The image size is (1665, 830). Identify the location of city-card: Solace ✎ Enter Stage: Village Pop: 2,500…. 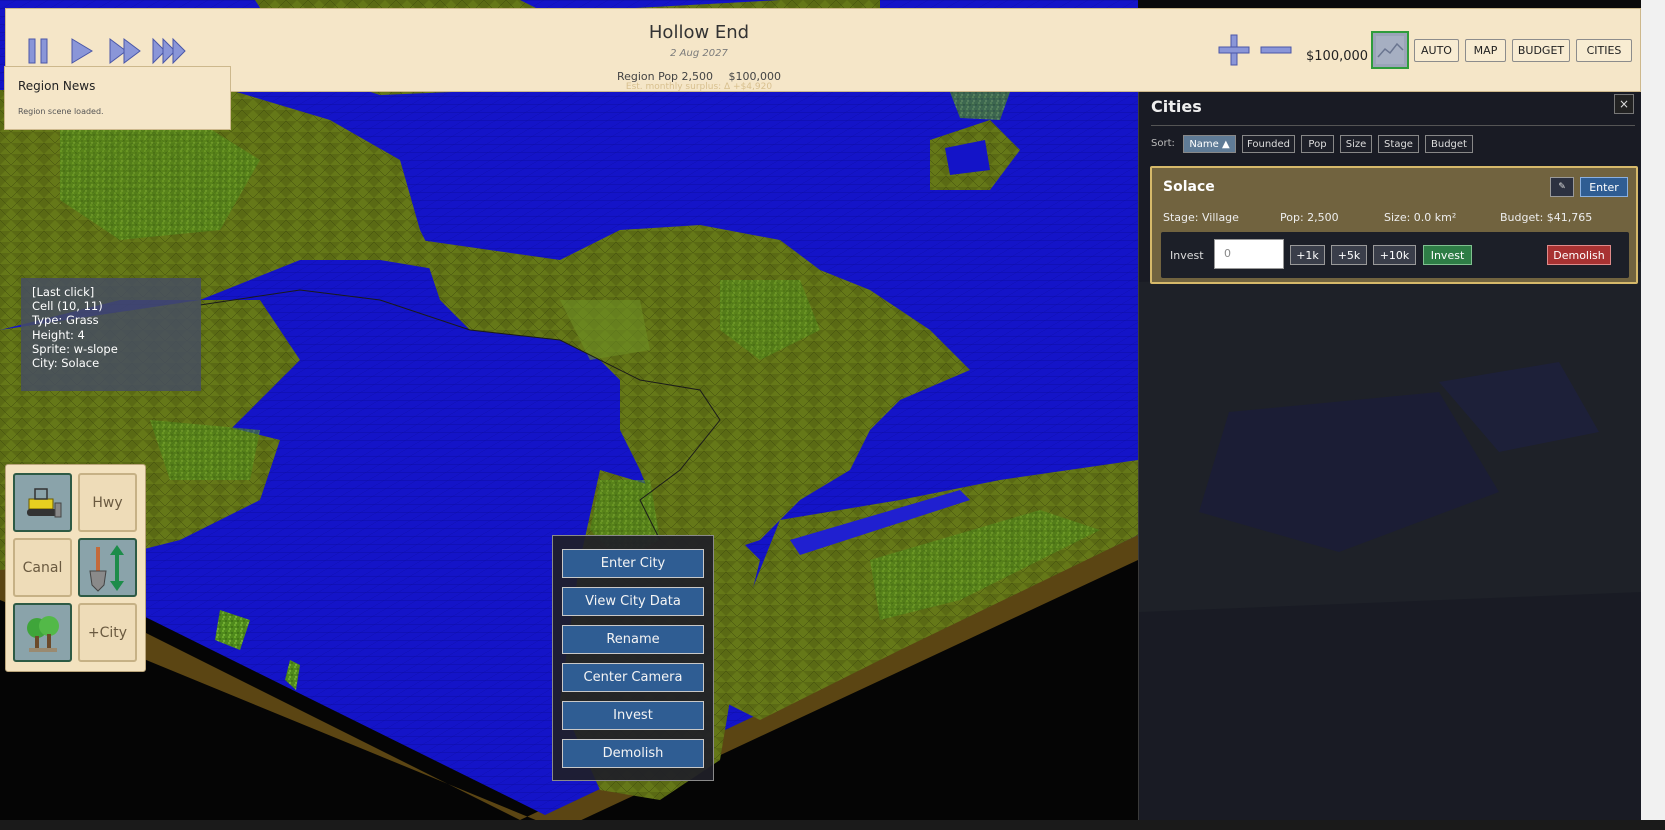
(1394, 225).